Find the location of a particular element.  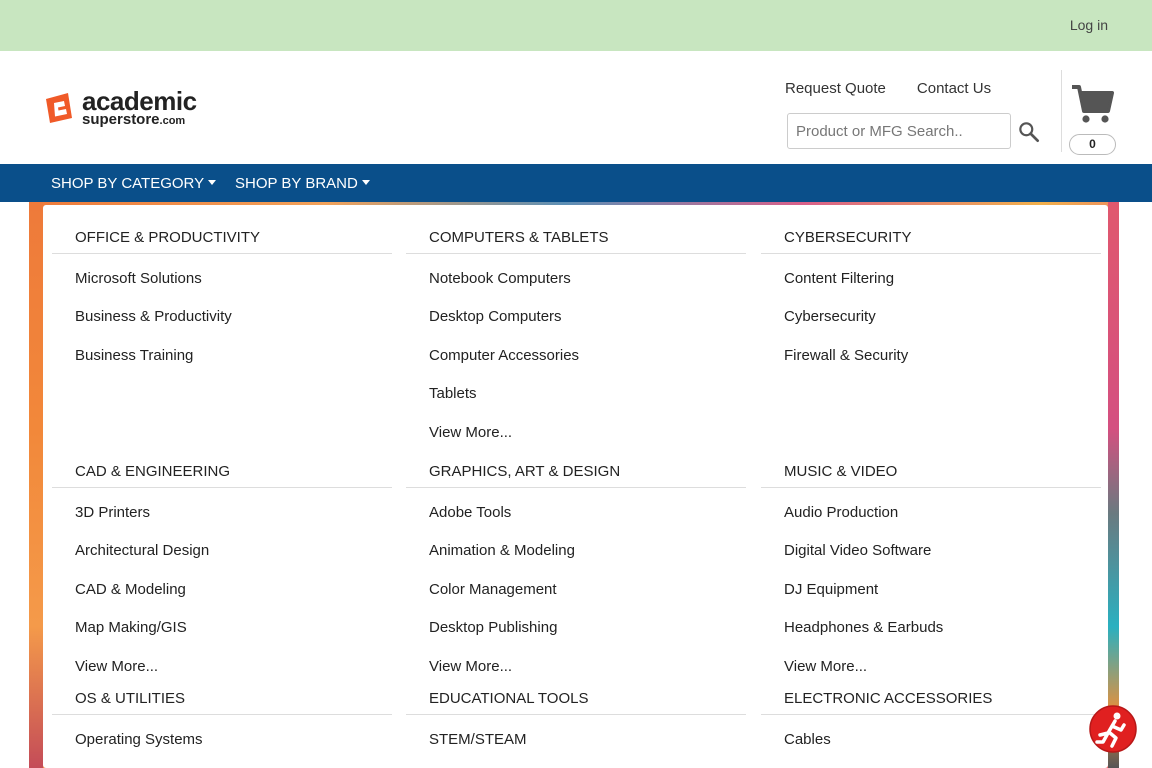

hero-background-left-edge is located at coordinates (36, 485).